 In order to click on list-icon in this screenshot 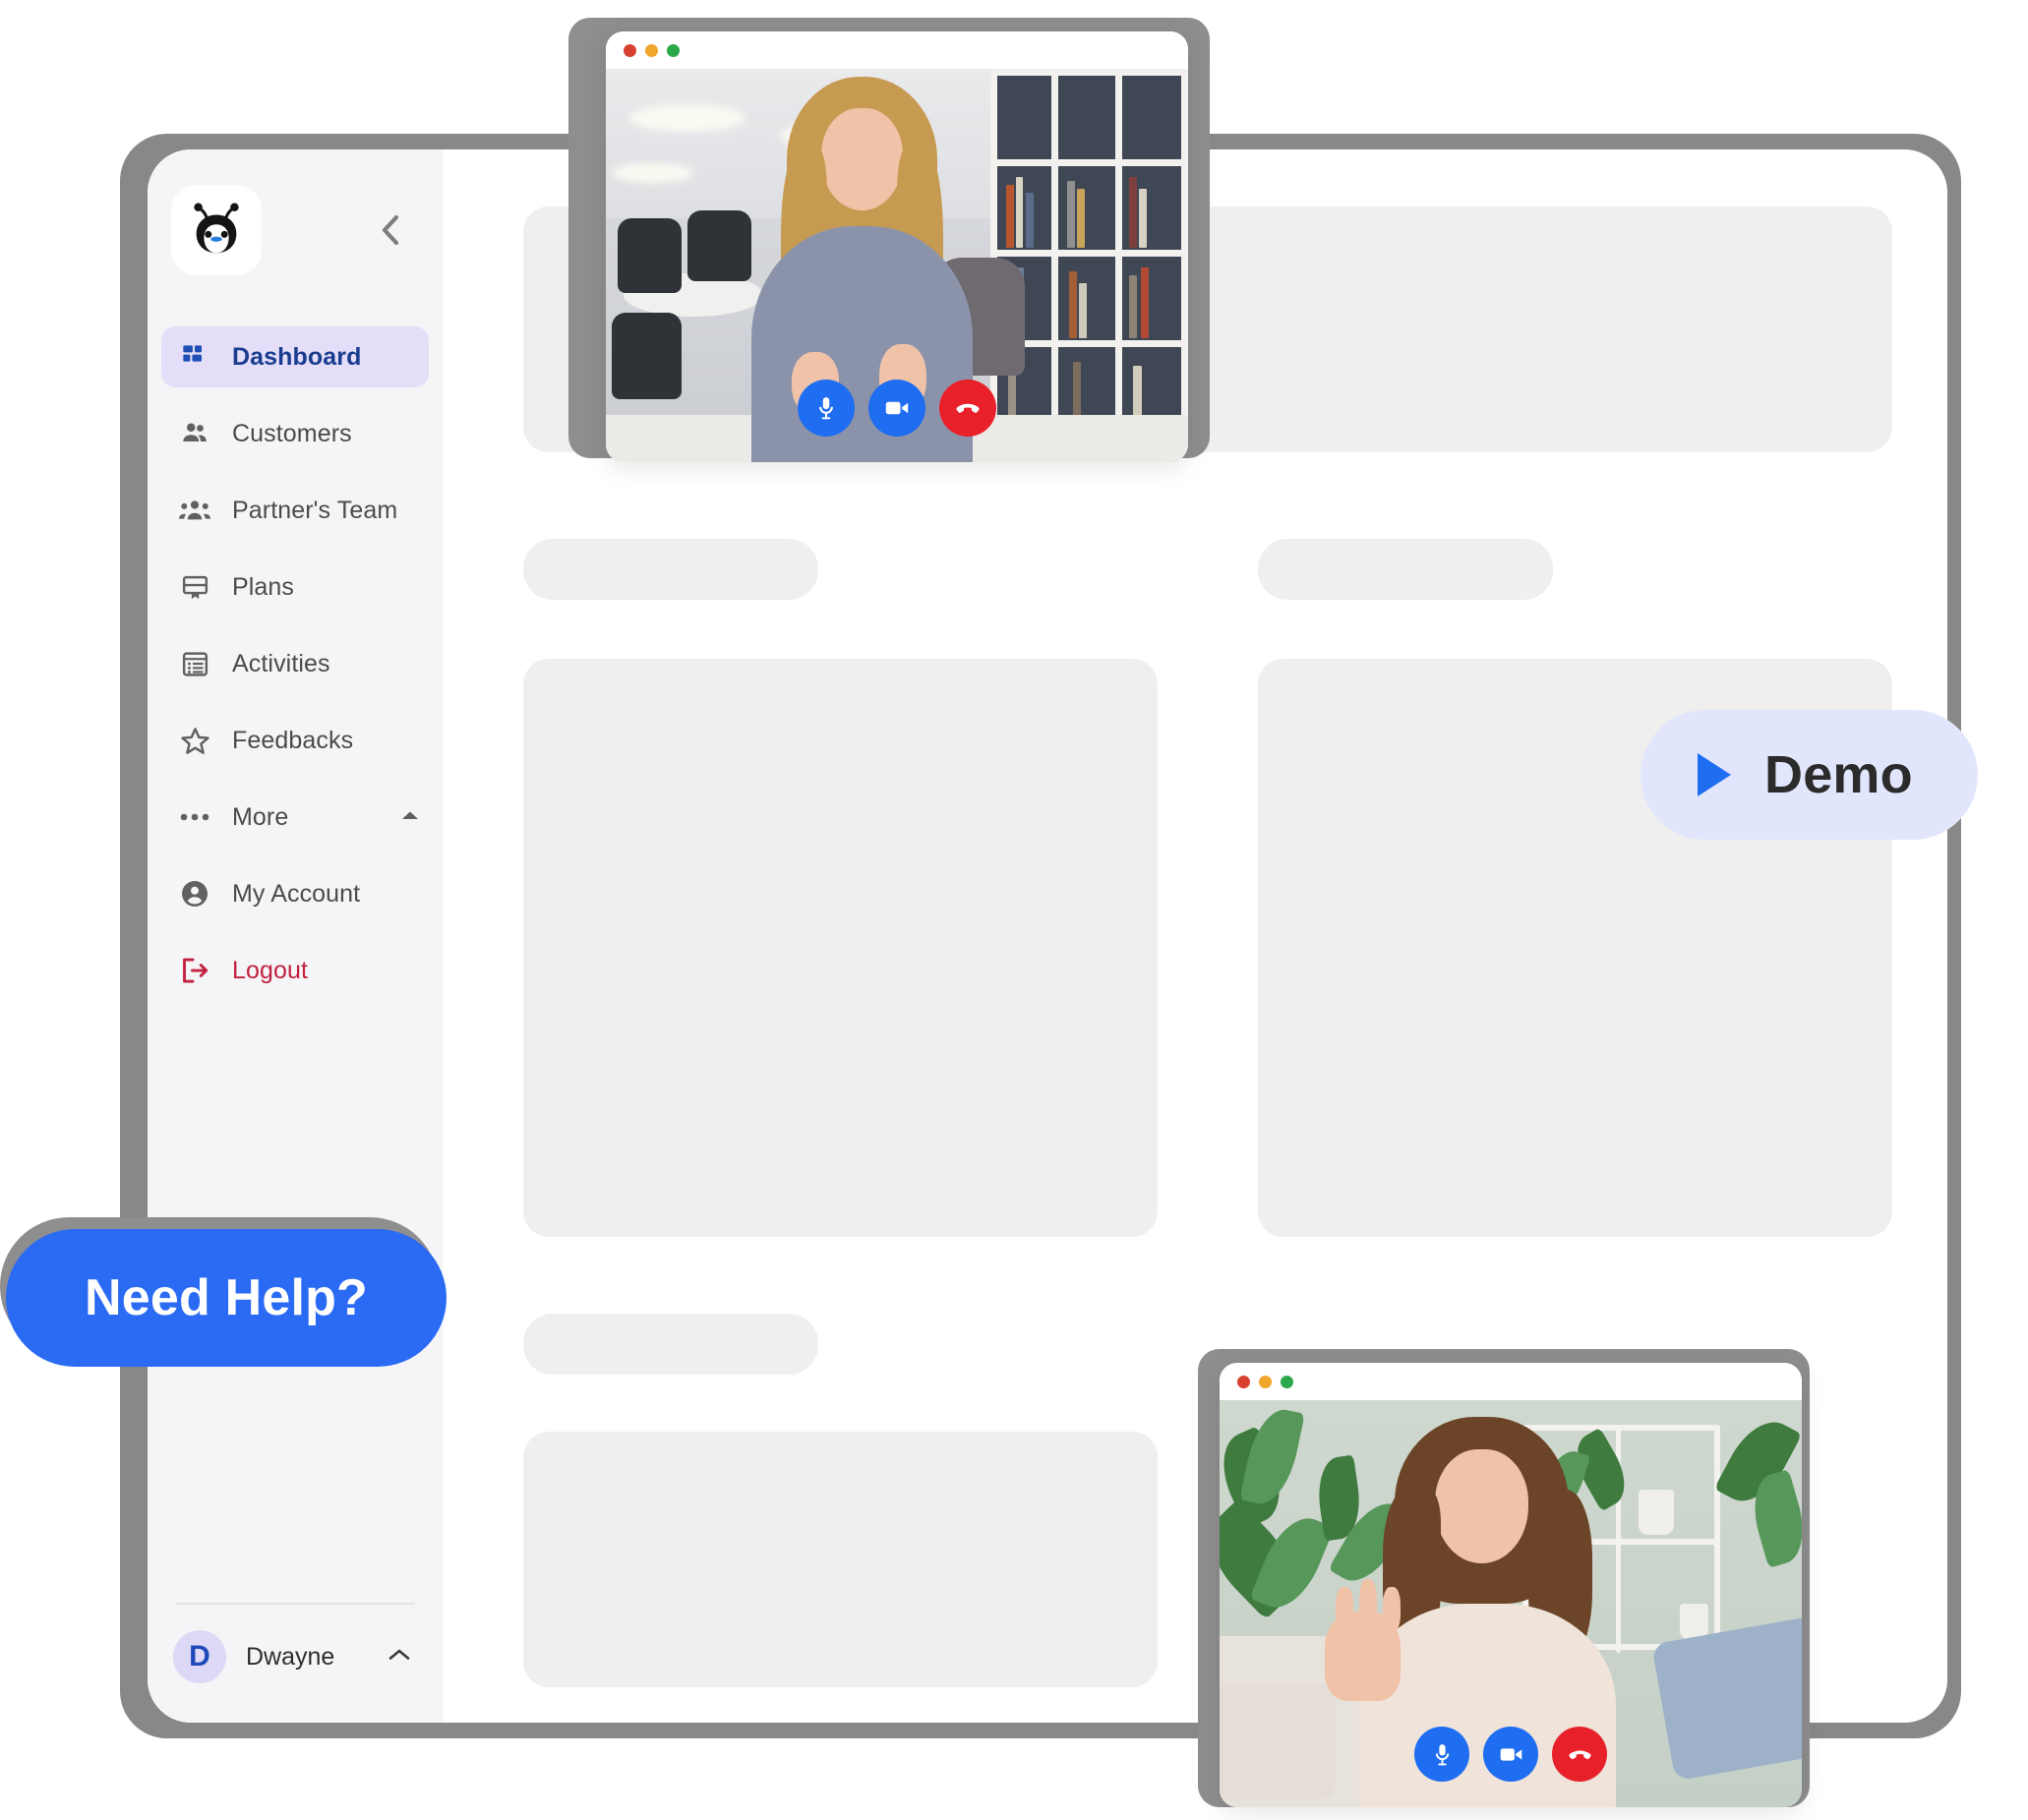, I will do `click(194, 663)`.